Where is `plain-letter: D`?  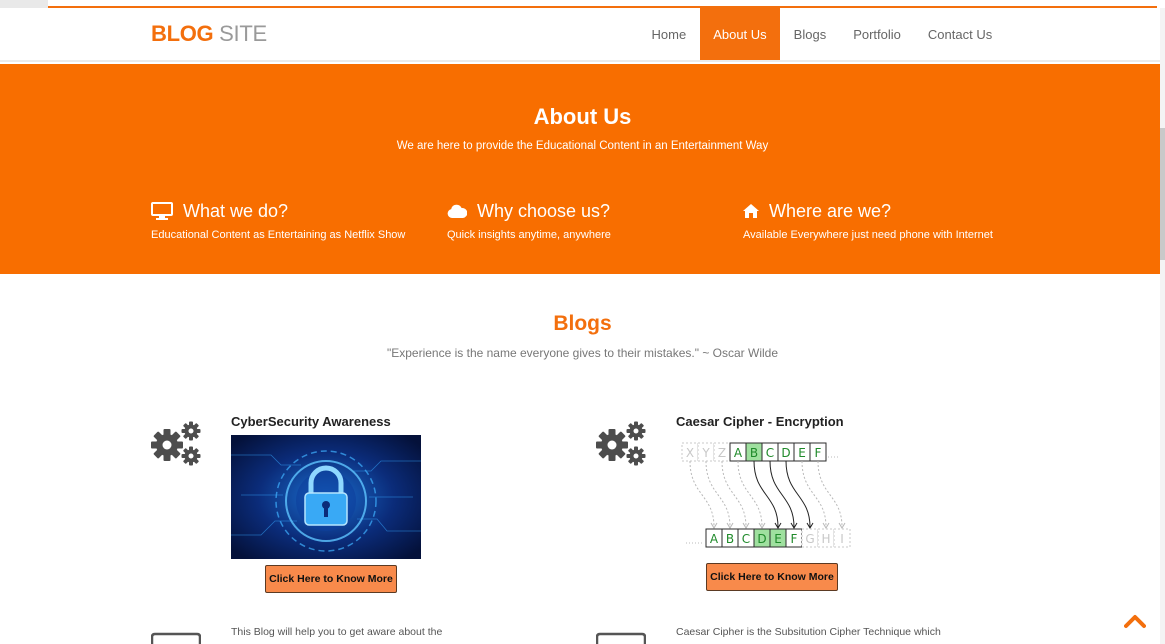
plain-letter: D is located at coordinates (785, 453).